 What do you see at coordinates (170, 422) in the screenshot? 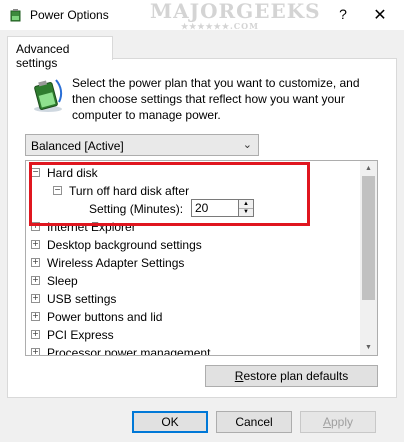
I see `ok-button: OK` at bounding box center [170, 422].